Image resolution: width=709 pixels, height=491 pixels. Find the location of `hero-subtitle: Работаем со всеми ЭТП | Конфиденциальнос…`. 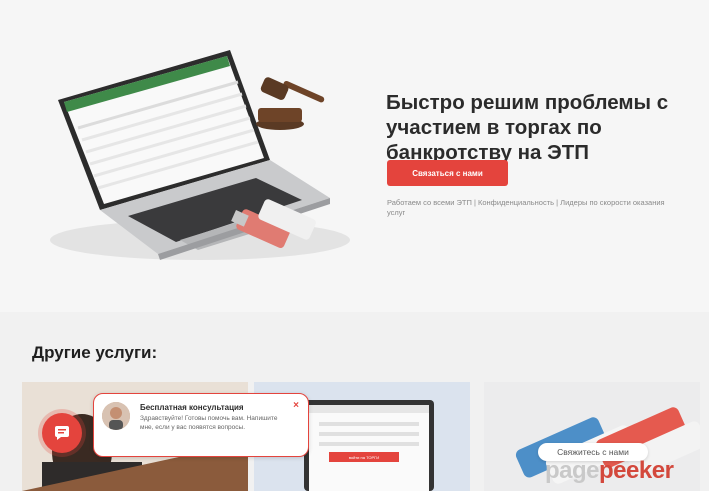

hero-subtitle: Работаем со всеми ЭТП | Конфиденциальнос… is located at coordinates (526, 207).